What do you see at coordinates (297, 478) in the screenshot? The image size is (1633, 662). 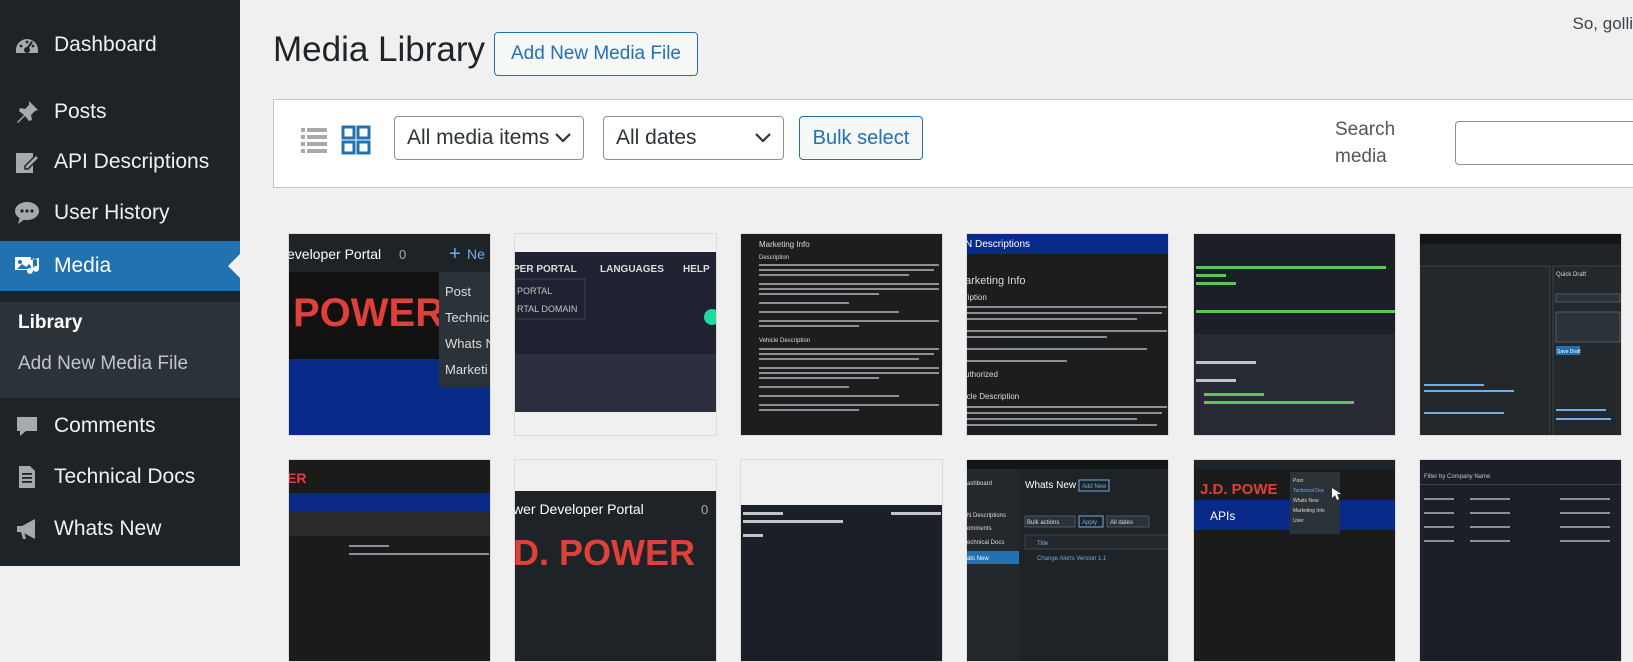 I see `thumb-brand: ER` at bounding box center [297, 478].